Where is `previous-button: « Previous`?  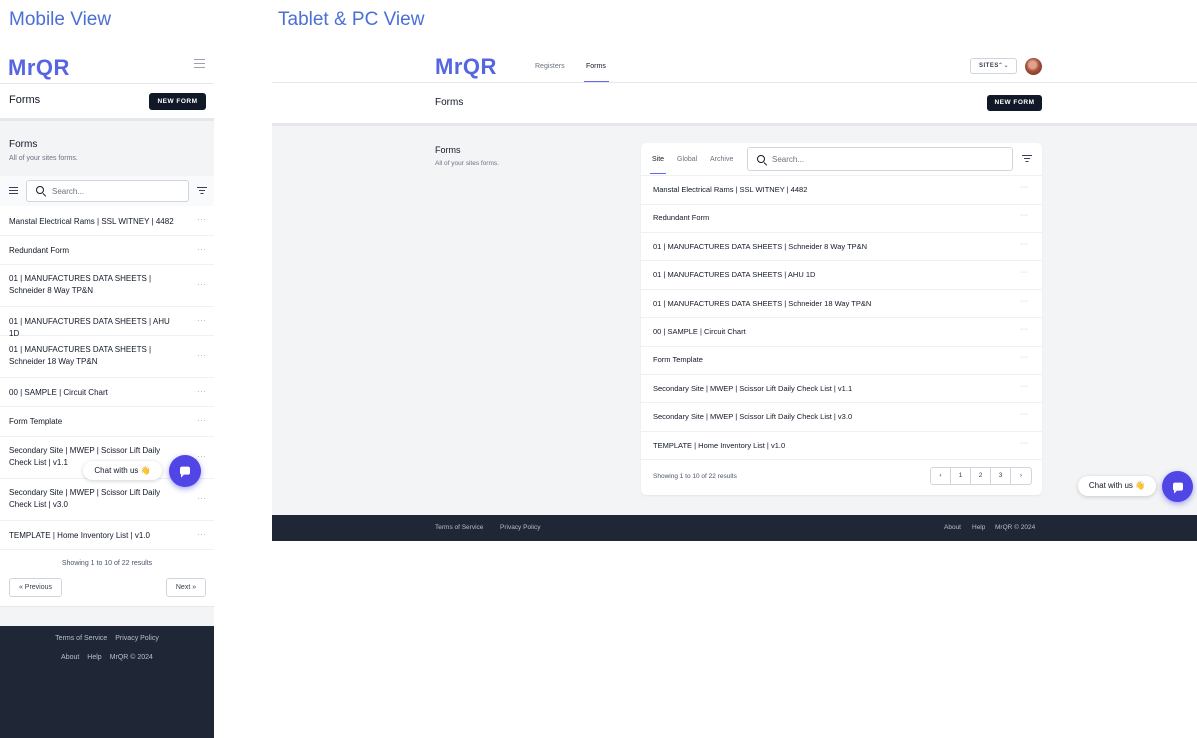 previous-button: « Previous is located at coordinates (35, 587).